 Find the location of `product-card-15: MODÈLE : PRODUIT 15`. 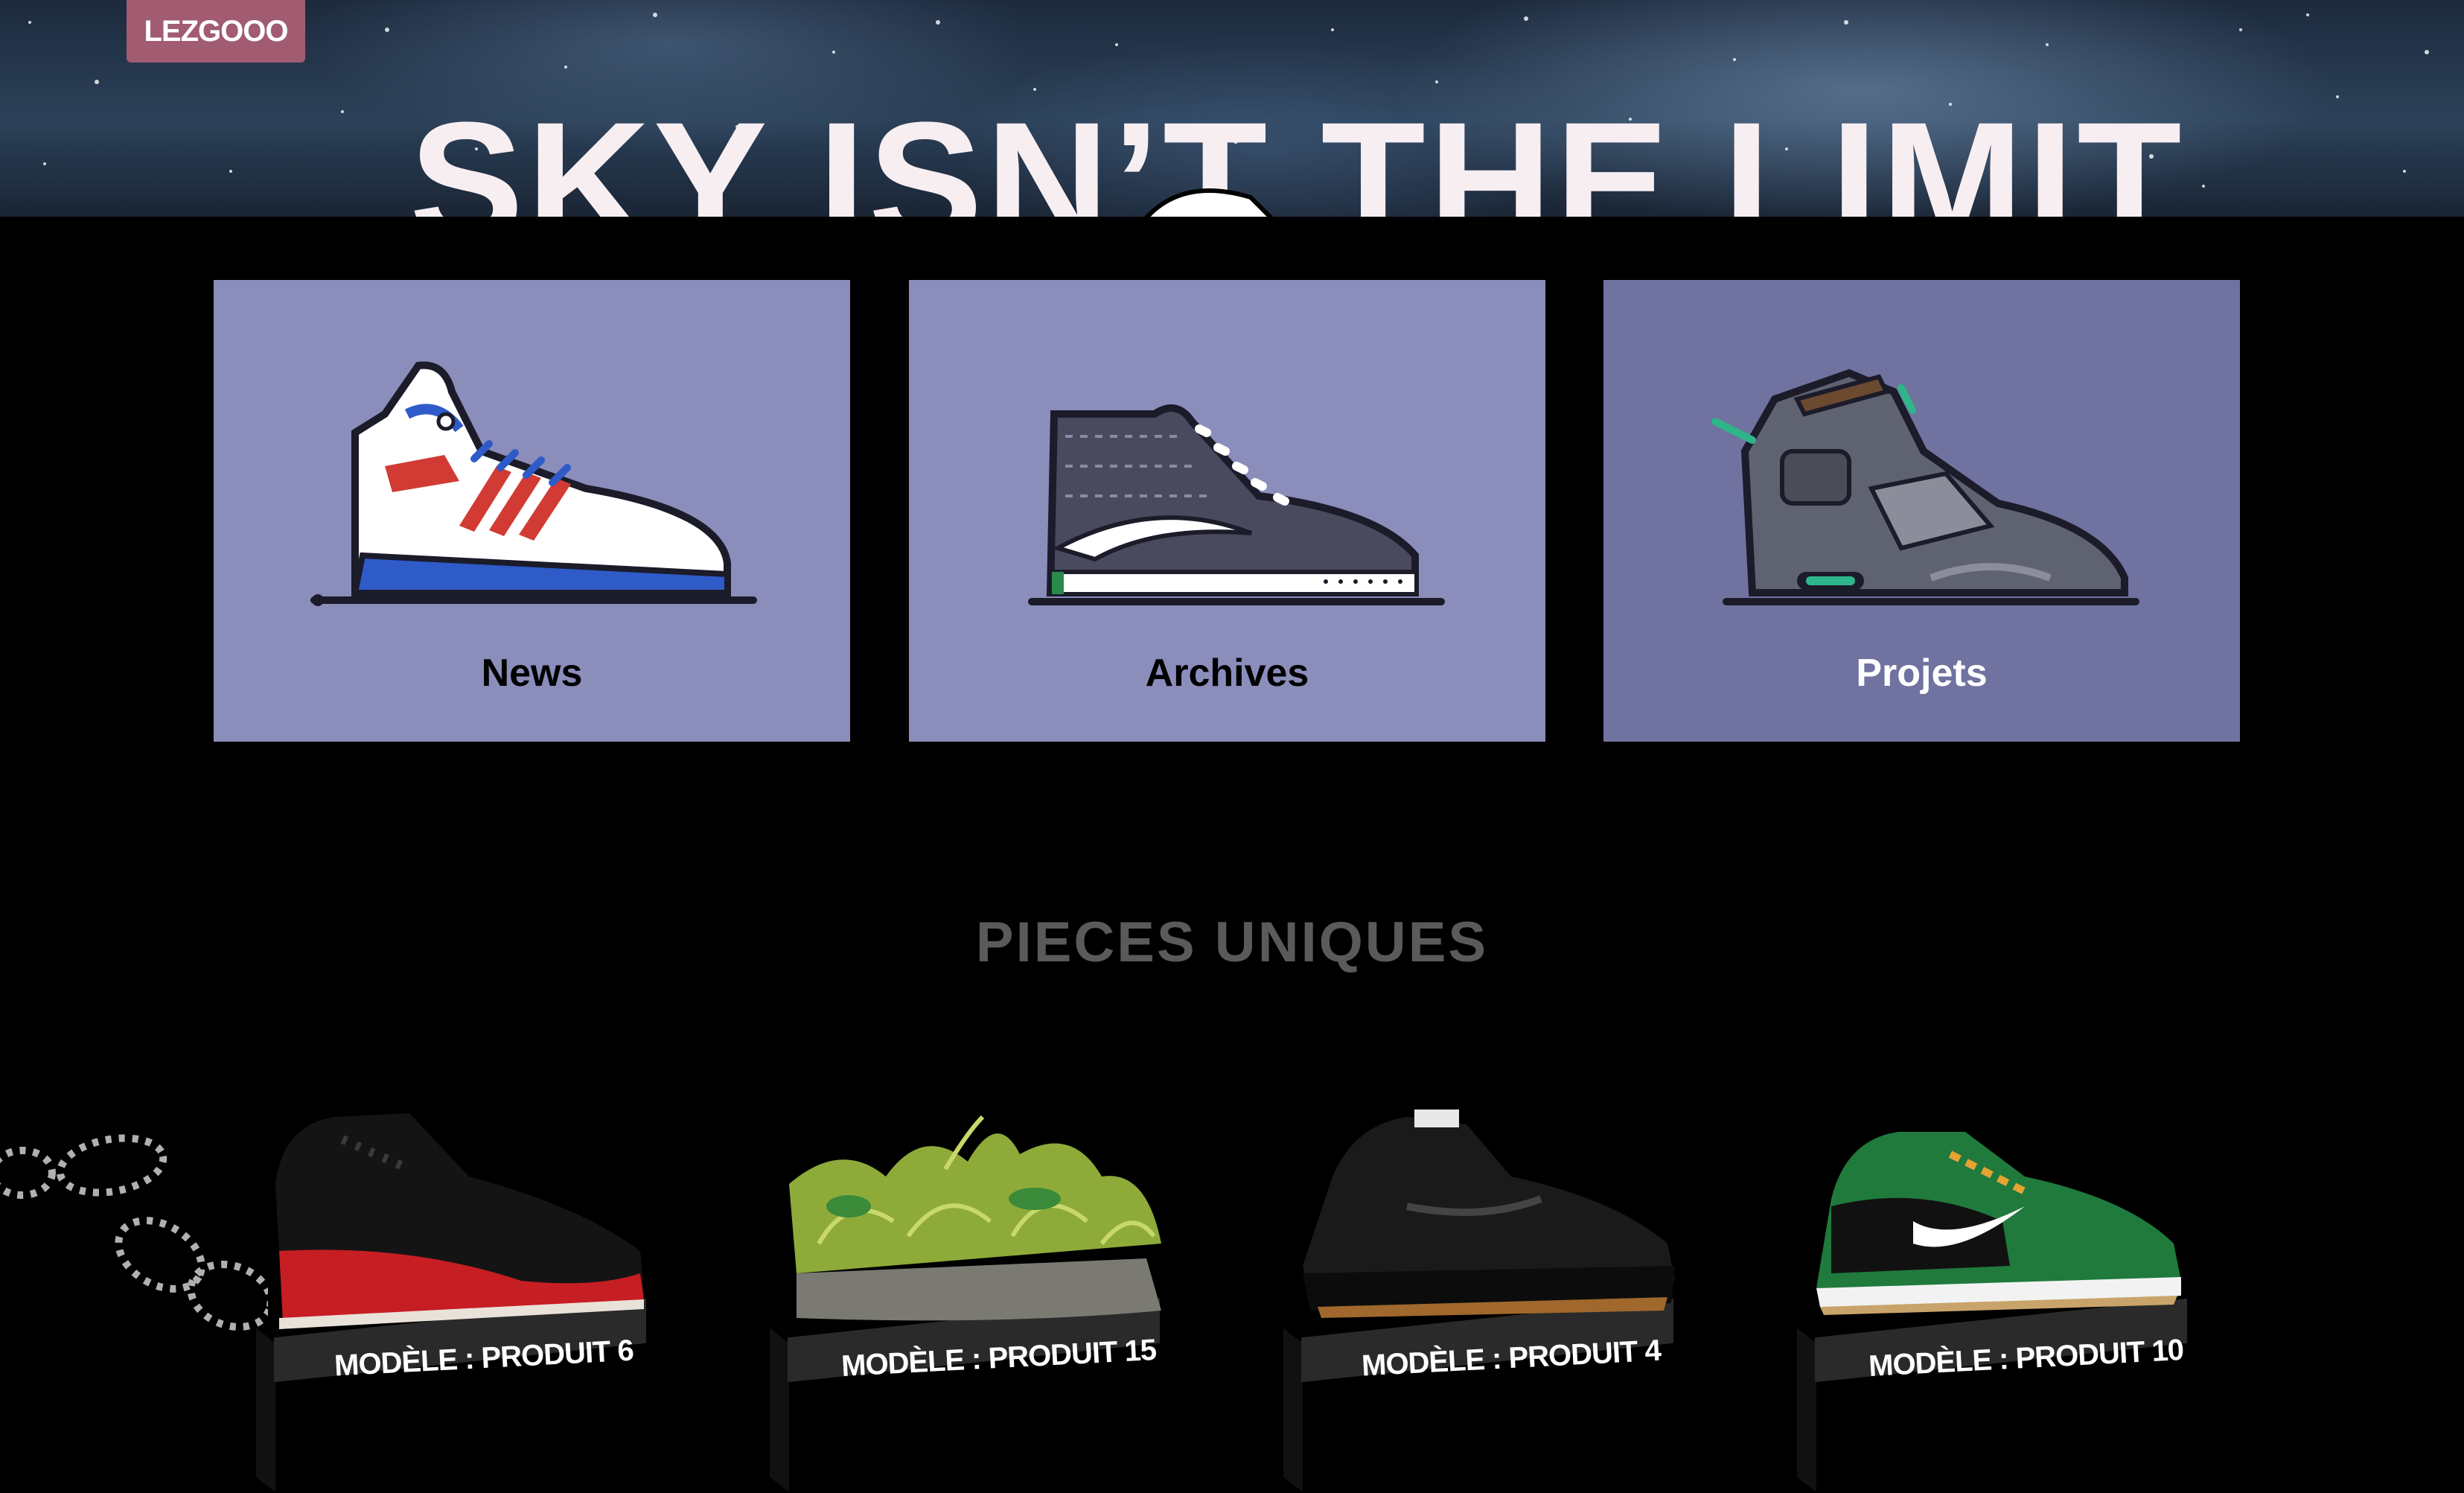

product-card-15: MODÈLE : PRODUIT 15 is located at coordinates (980, 1293).